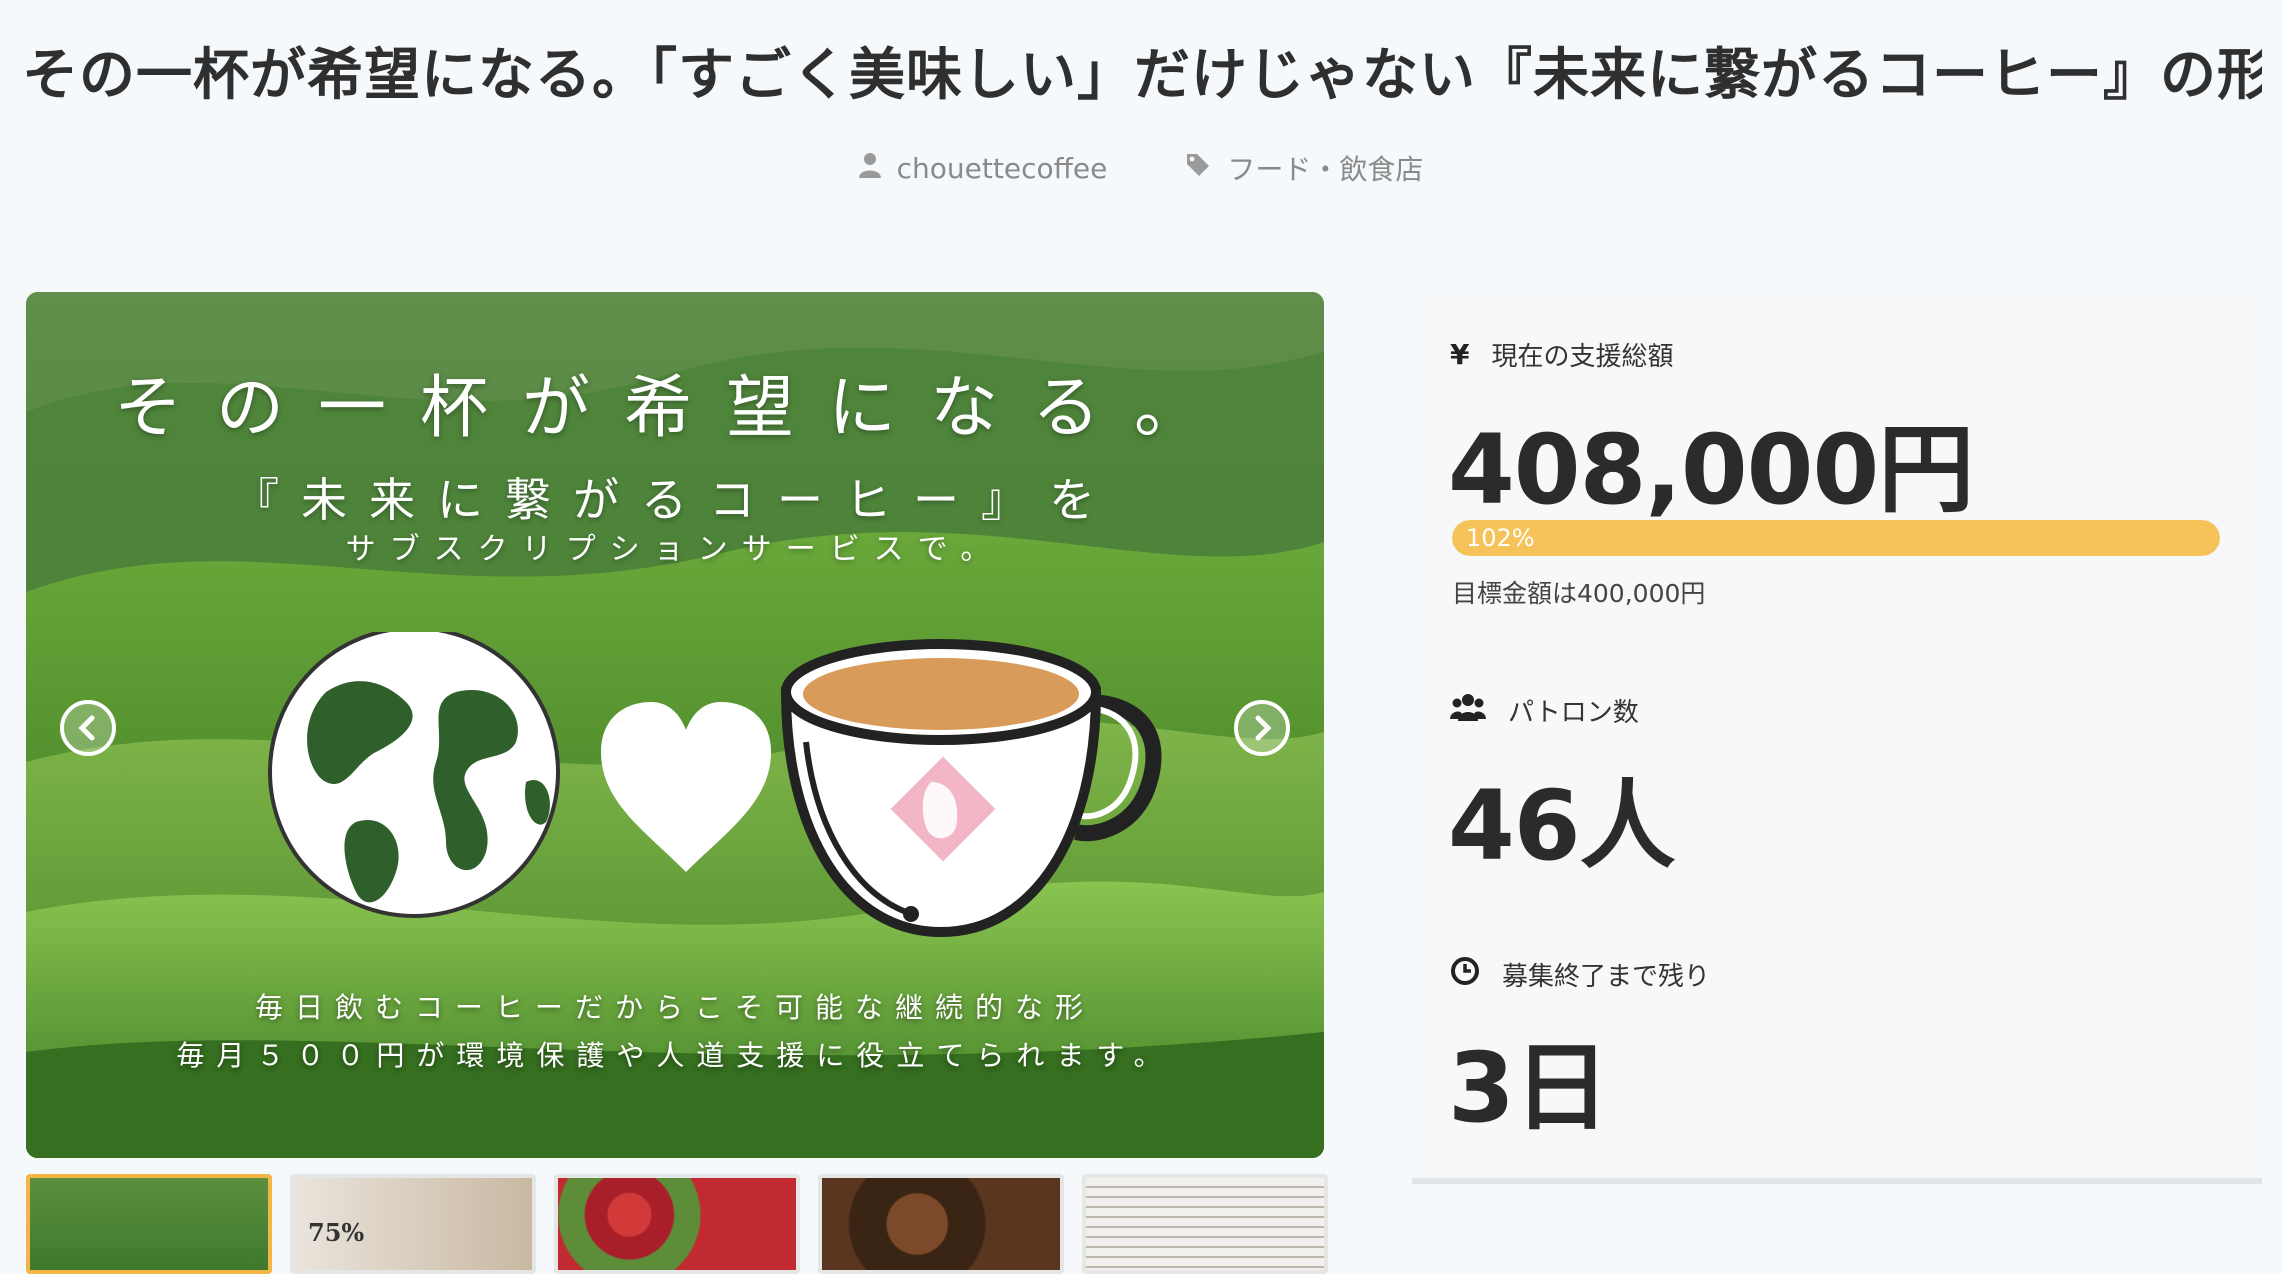  Describe the element at coordinates (675, 1055) in the screenshot. I see `slide-caption-line-2: 毎月５００円が環境保護や人道支援に役立てられます。` at that location.